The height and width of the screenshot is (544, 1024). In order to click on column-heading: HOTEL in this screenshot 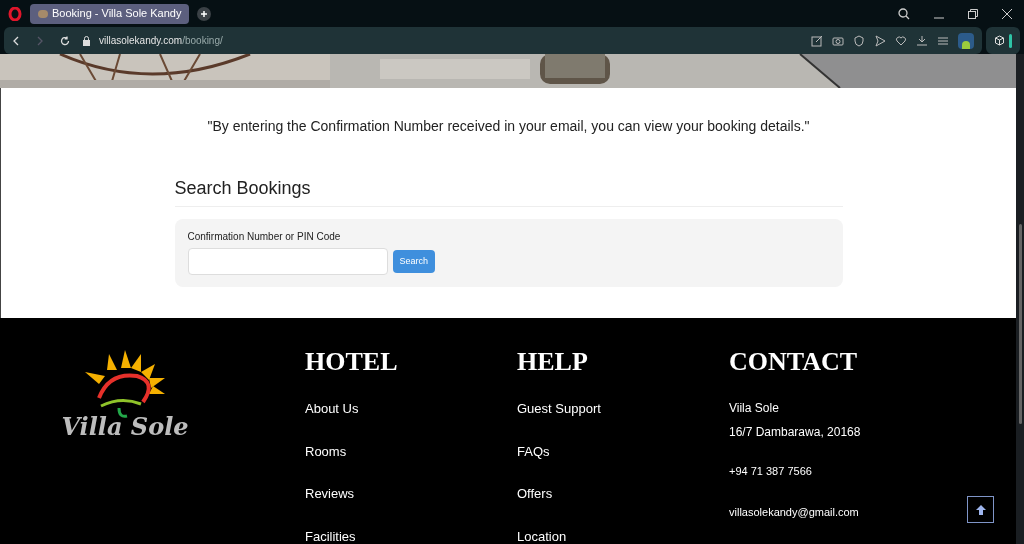, I will do `click(352, 362)`.